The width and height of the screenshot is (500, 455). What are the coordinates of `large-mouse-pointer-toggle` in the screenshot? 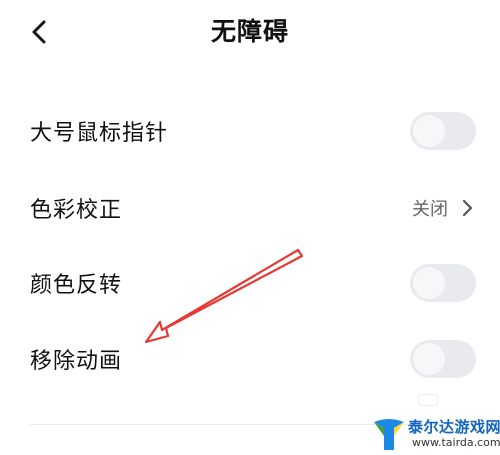 It's located at (443, 131).